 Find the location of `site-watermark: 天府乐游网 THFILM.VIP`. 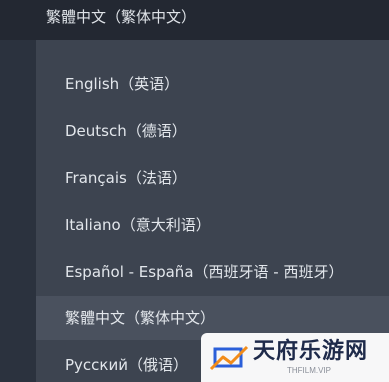

site-watermark: 天府乐游网 THFILM.VIP is located at coordinates (295, 357).